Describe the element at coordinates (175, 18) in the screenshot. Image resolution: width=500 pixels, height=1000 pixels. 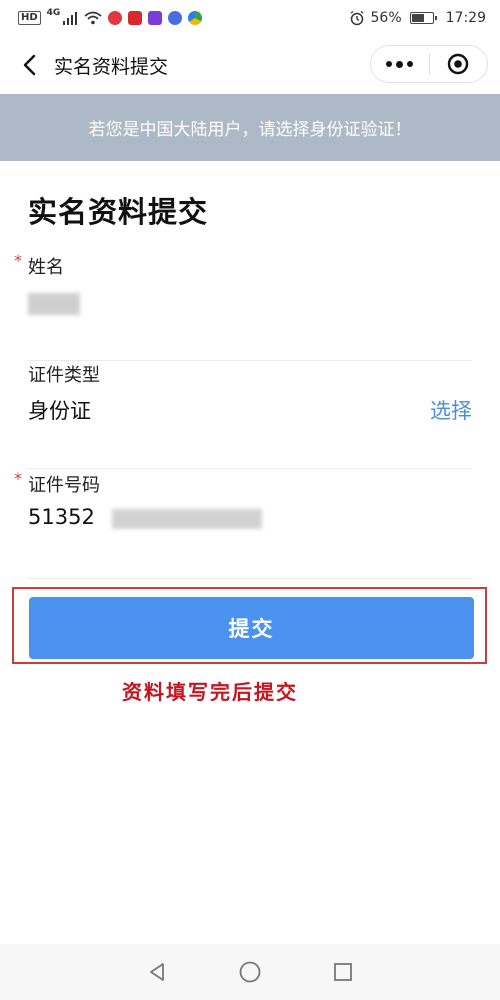
I see `music-app-icon` at that location.